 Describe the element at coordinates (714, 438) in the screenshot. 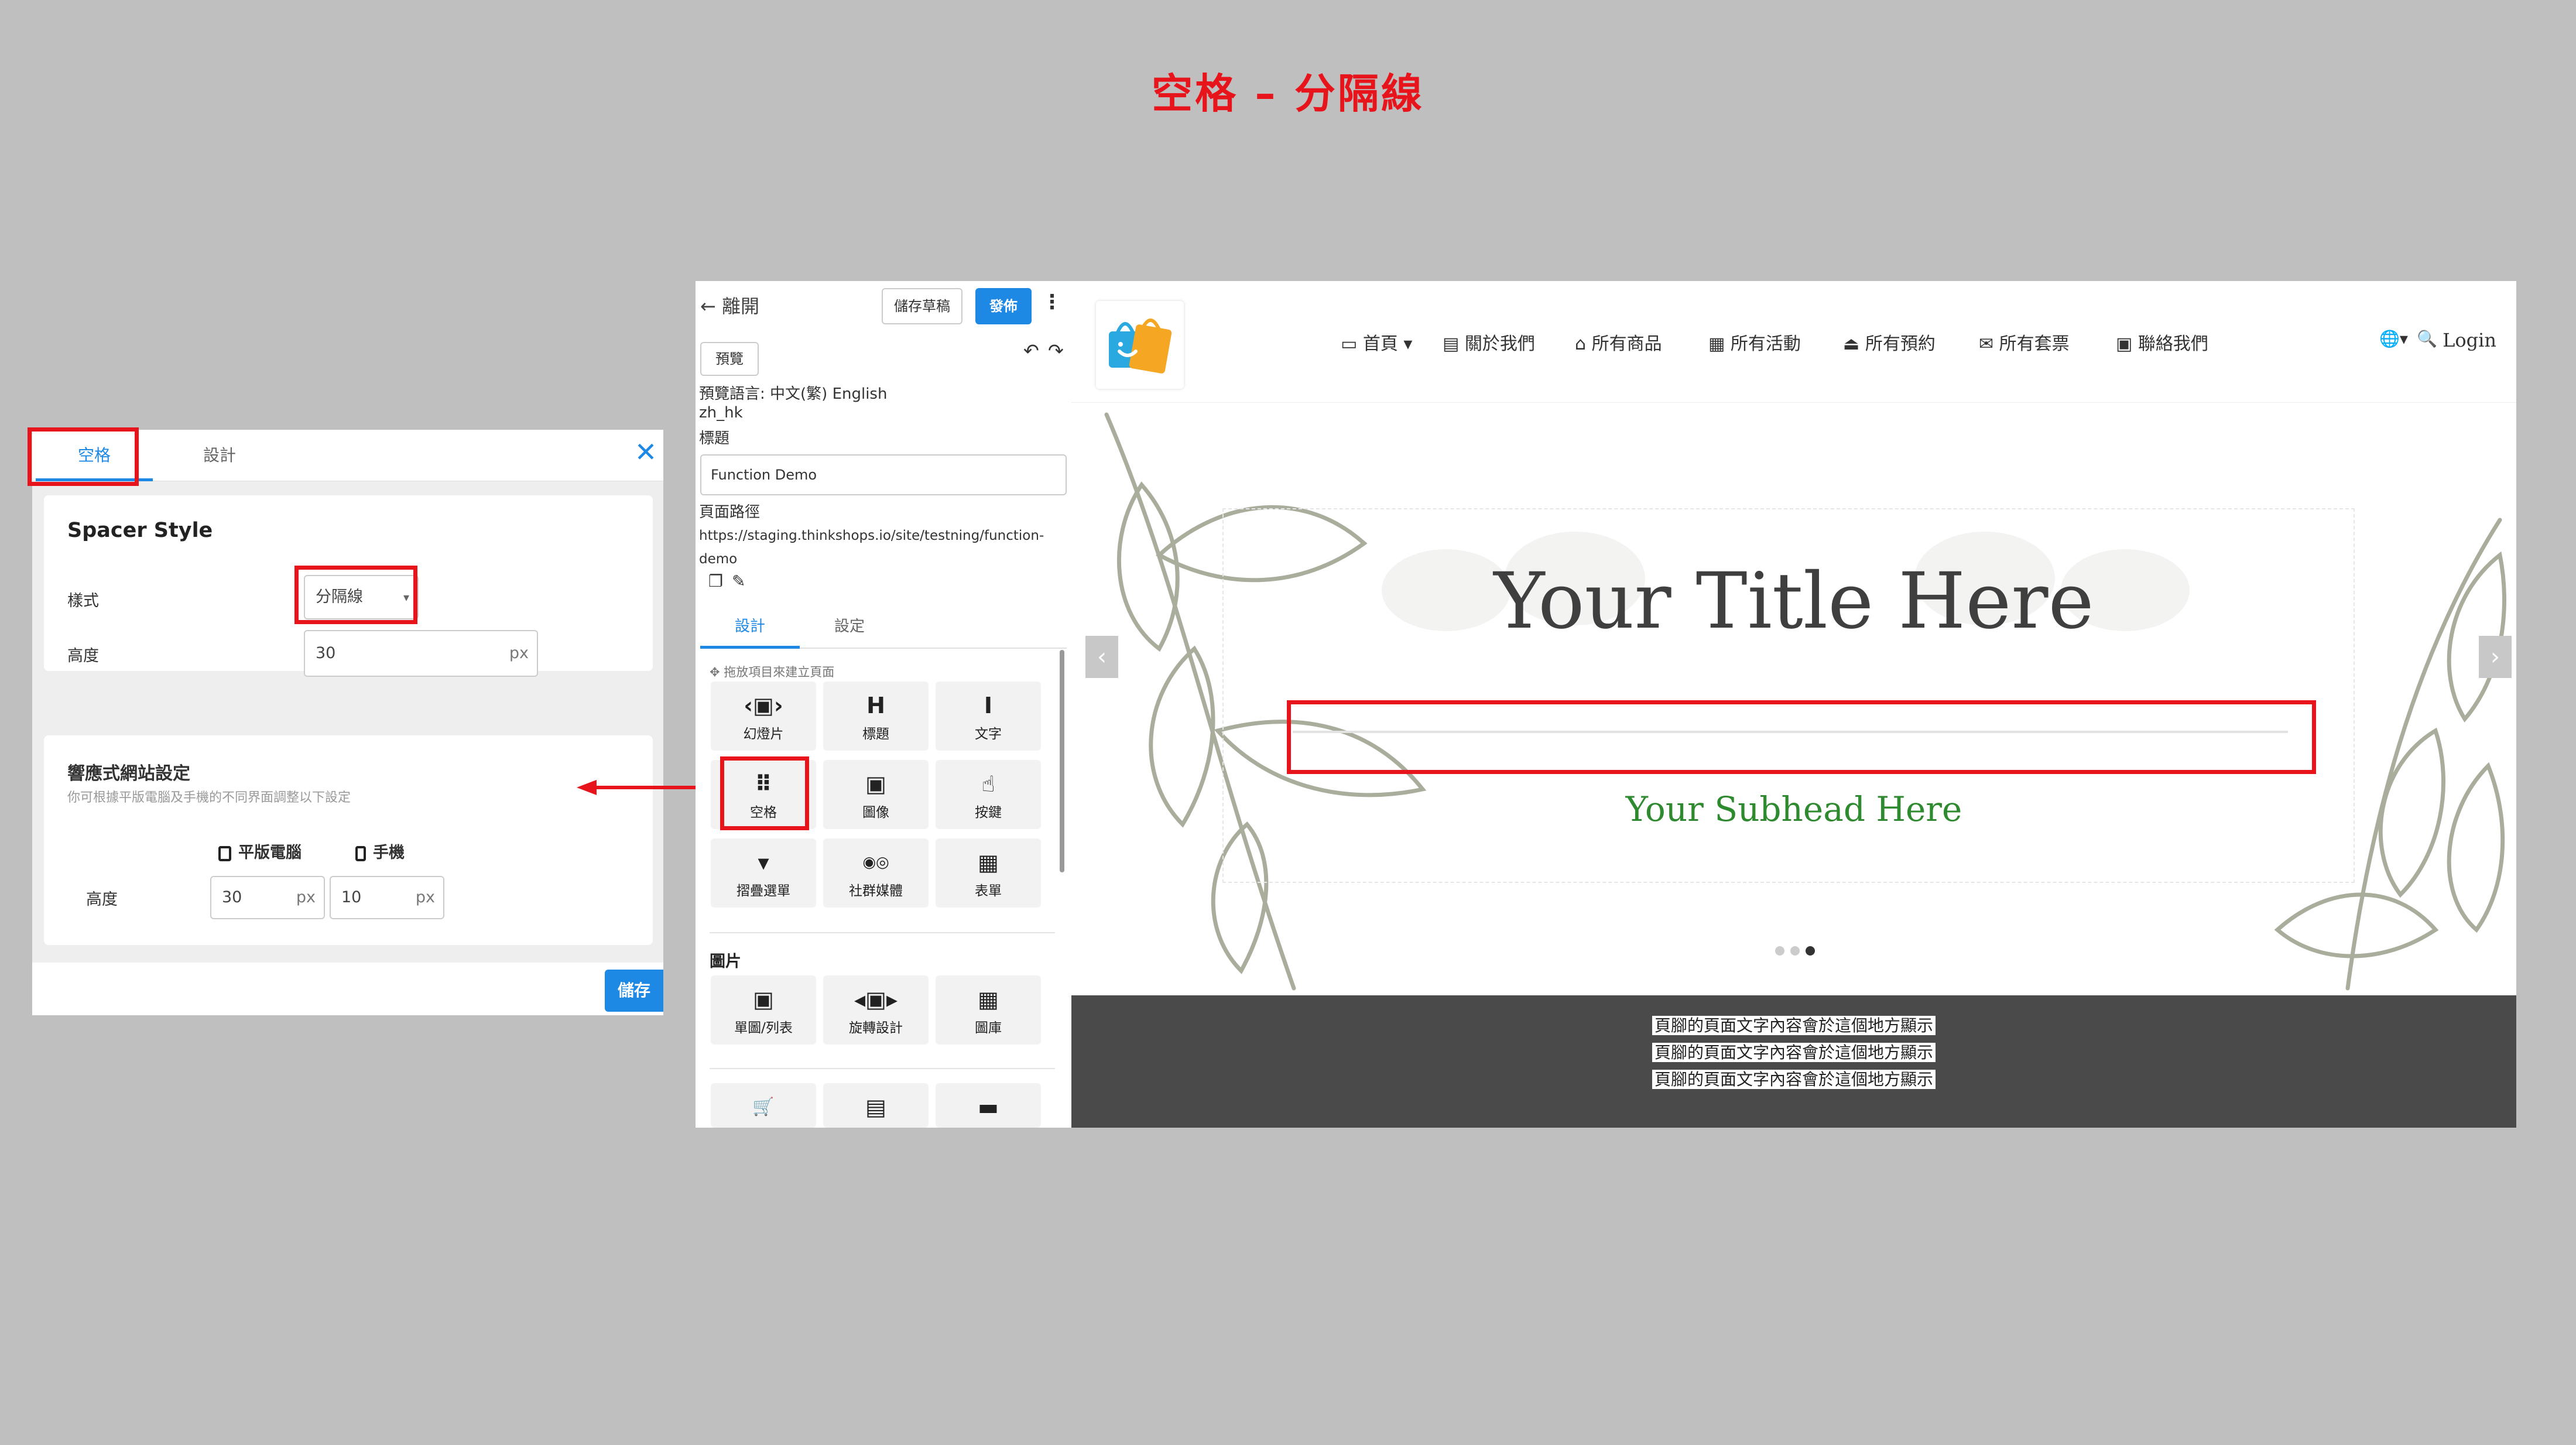

I see `title-label: 標題` at that location.